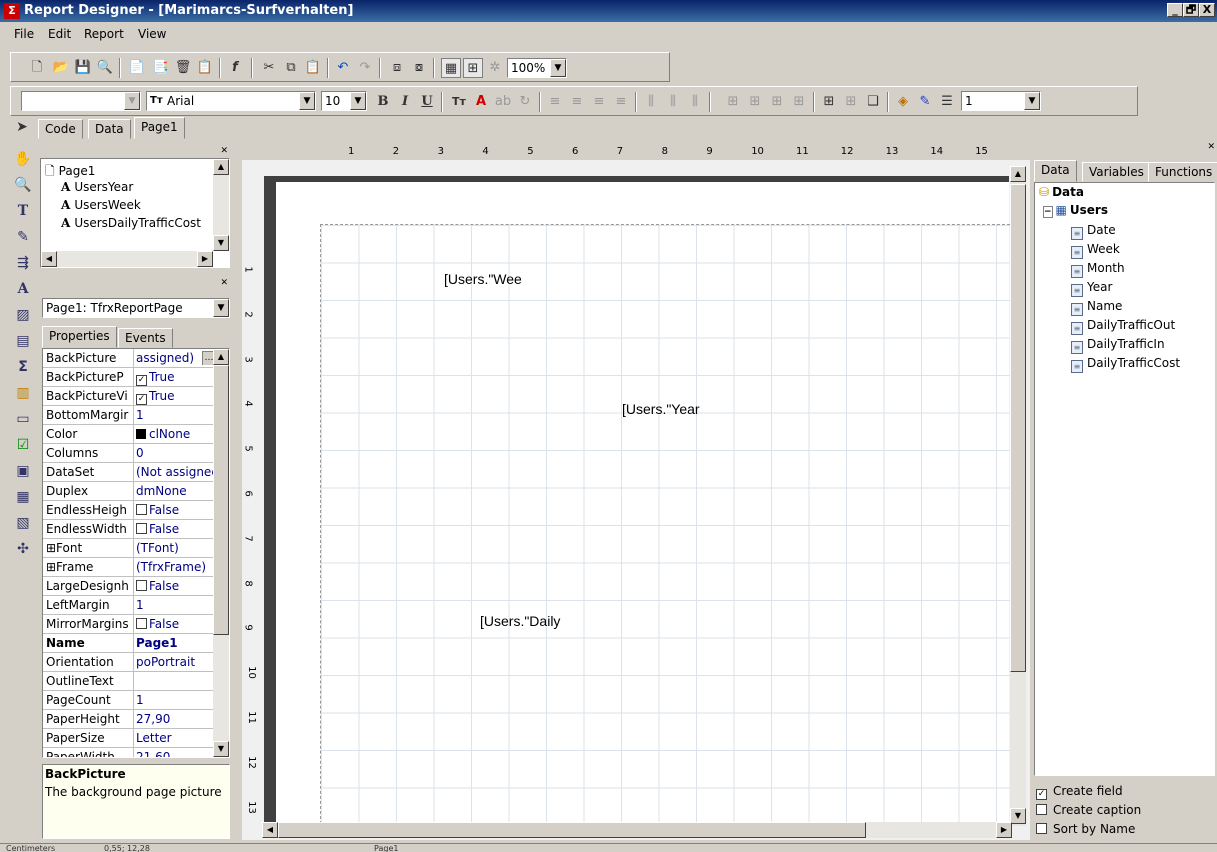 The height and width of the screenshot is (852, 1217). What do you see at coordinates (145, 338) in the screenshot?
I see `tab-events: Events` at bounding box center [145, 338].